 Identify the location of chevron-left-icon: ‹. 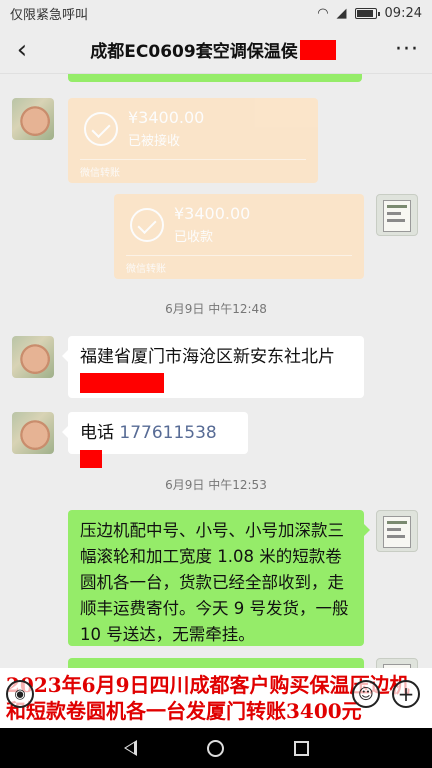
(22, 49).